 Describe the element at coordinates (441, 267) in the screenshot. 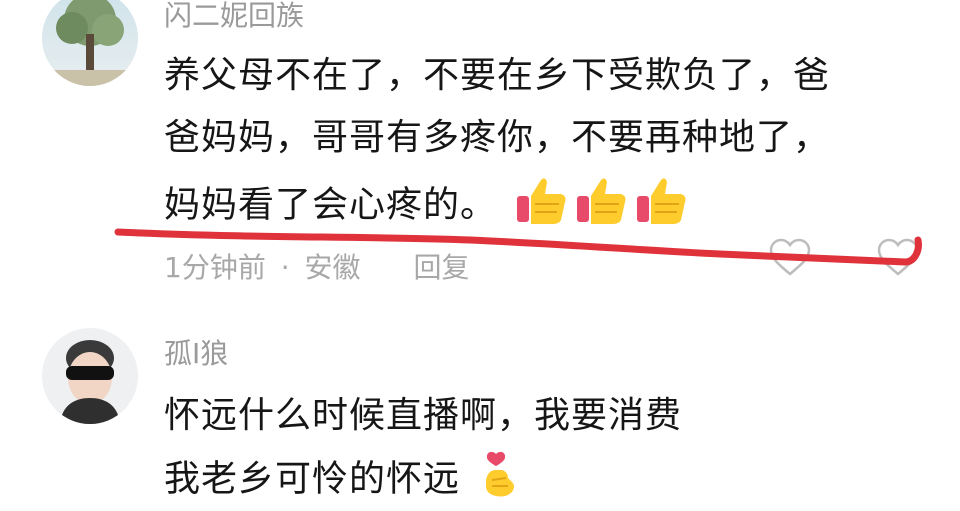

I see `reply-button: 回复` at that location.